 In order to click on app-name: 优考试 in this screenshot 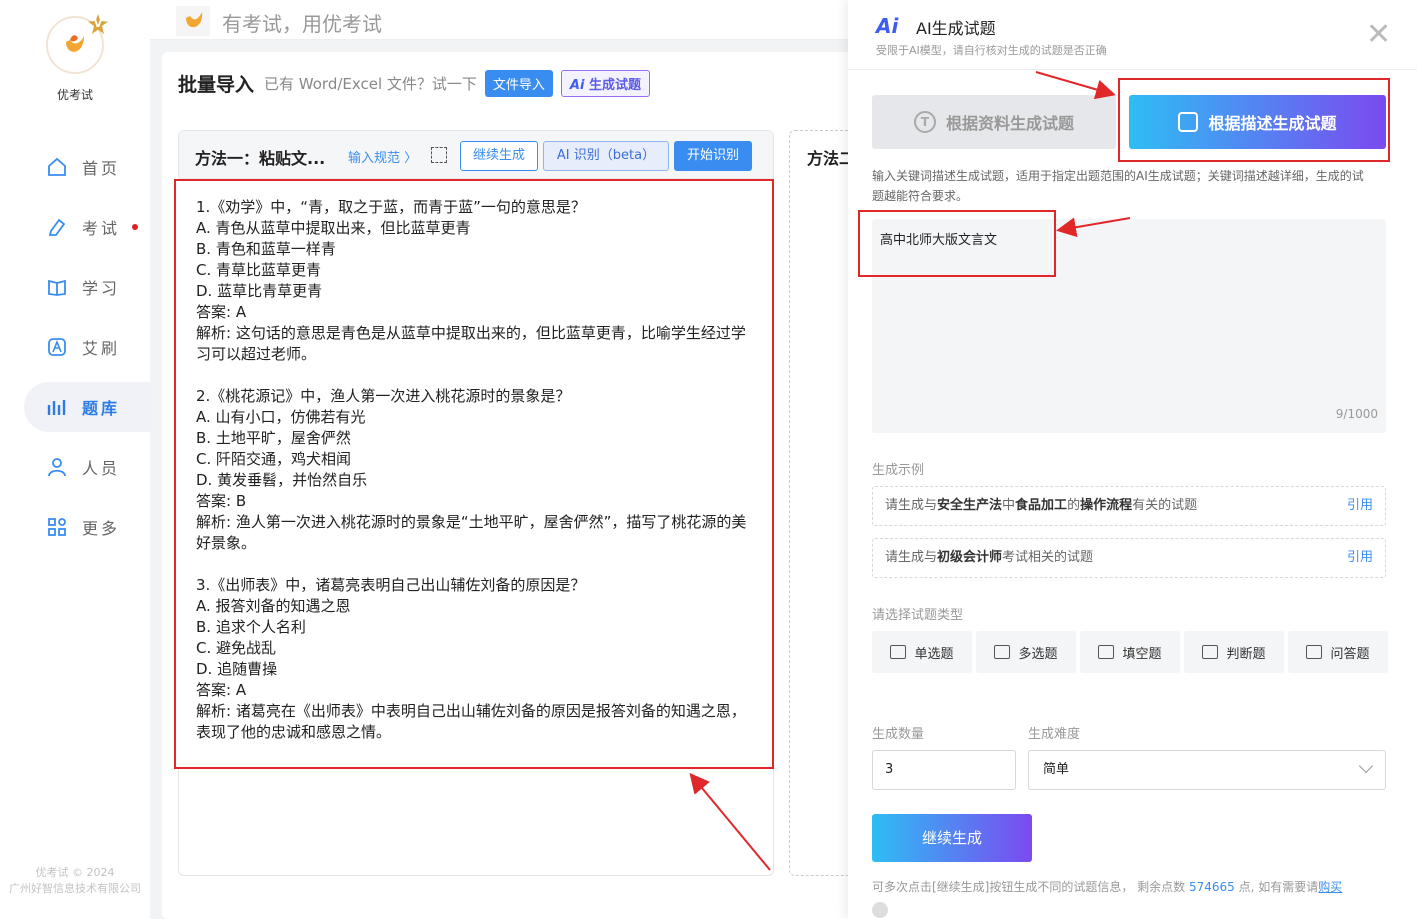, I will do `click(74, 95)`.